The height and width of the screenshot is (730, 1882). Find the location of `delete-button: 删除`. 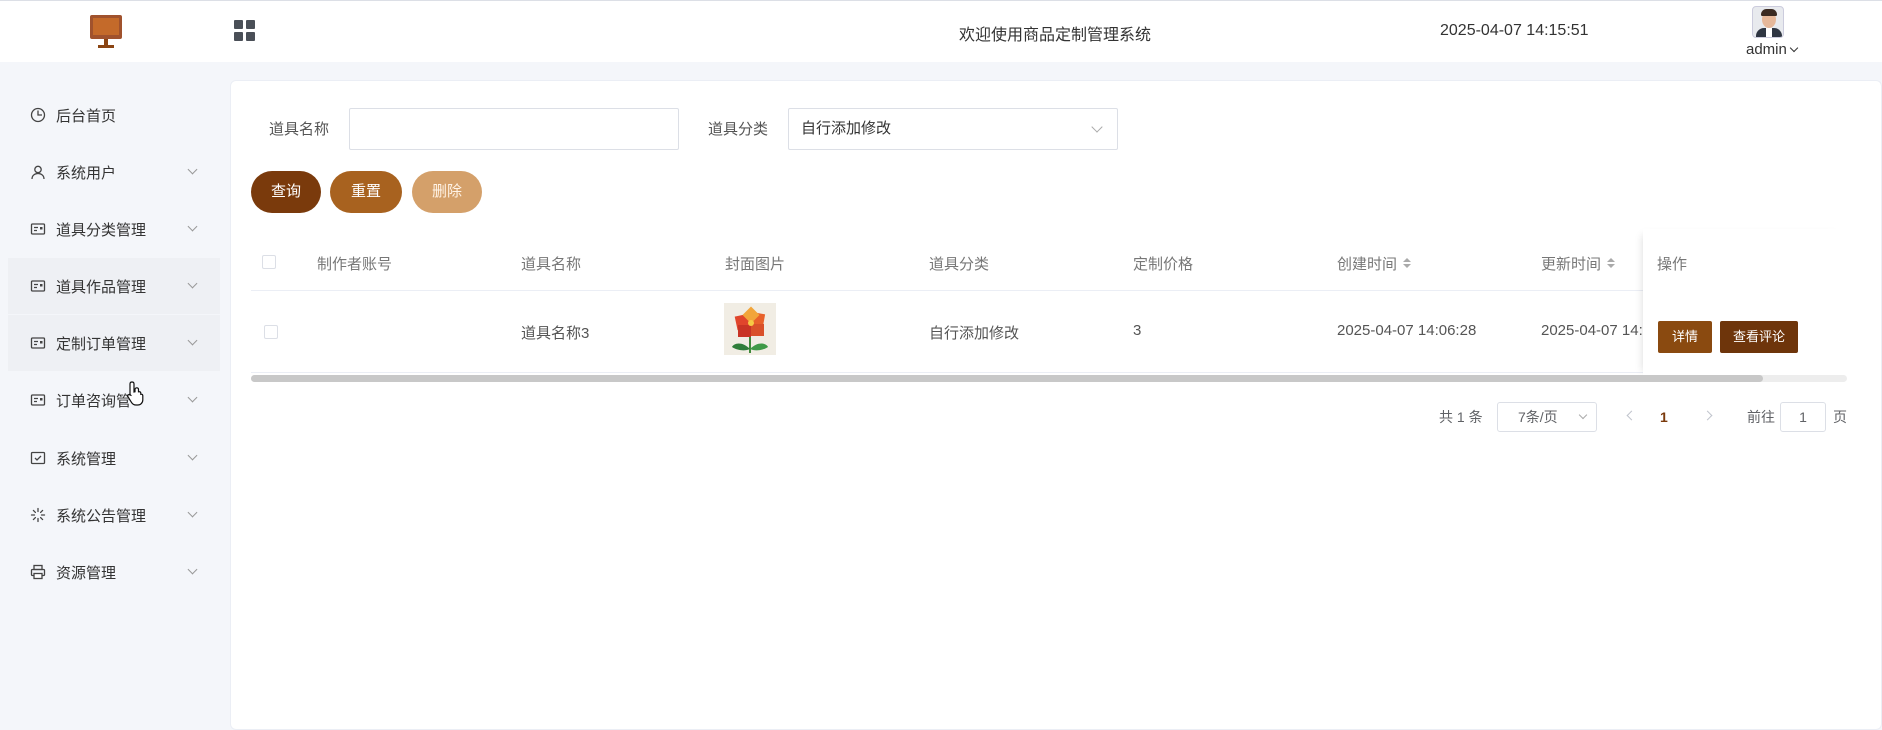

delete-button: 删除 is located at coordinates (447, 192).